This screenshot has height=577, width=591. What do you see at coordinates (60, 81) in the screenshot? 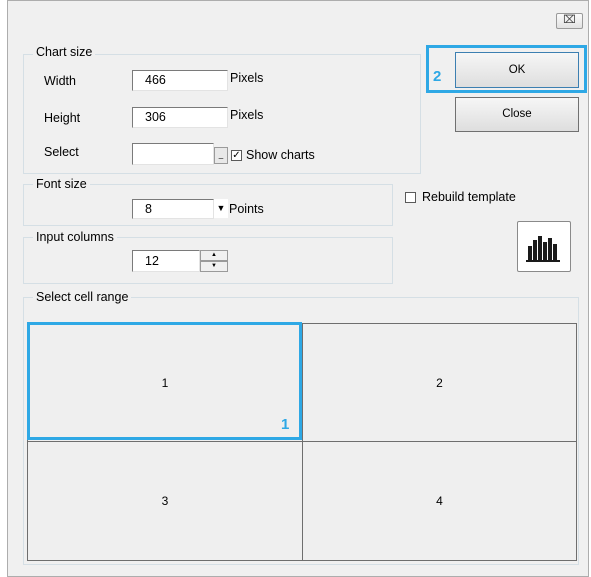
I see `width-label: Width` at bounding box center [60, 81].